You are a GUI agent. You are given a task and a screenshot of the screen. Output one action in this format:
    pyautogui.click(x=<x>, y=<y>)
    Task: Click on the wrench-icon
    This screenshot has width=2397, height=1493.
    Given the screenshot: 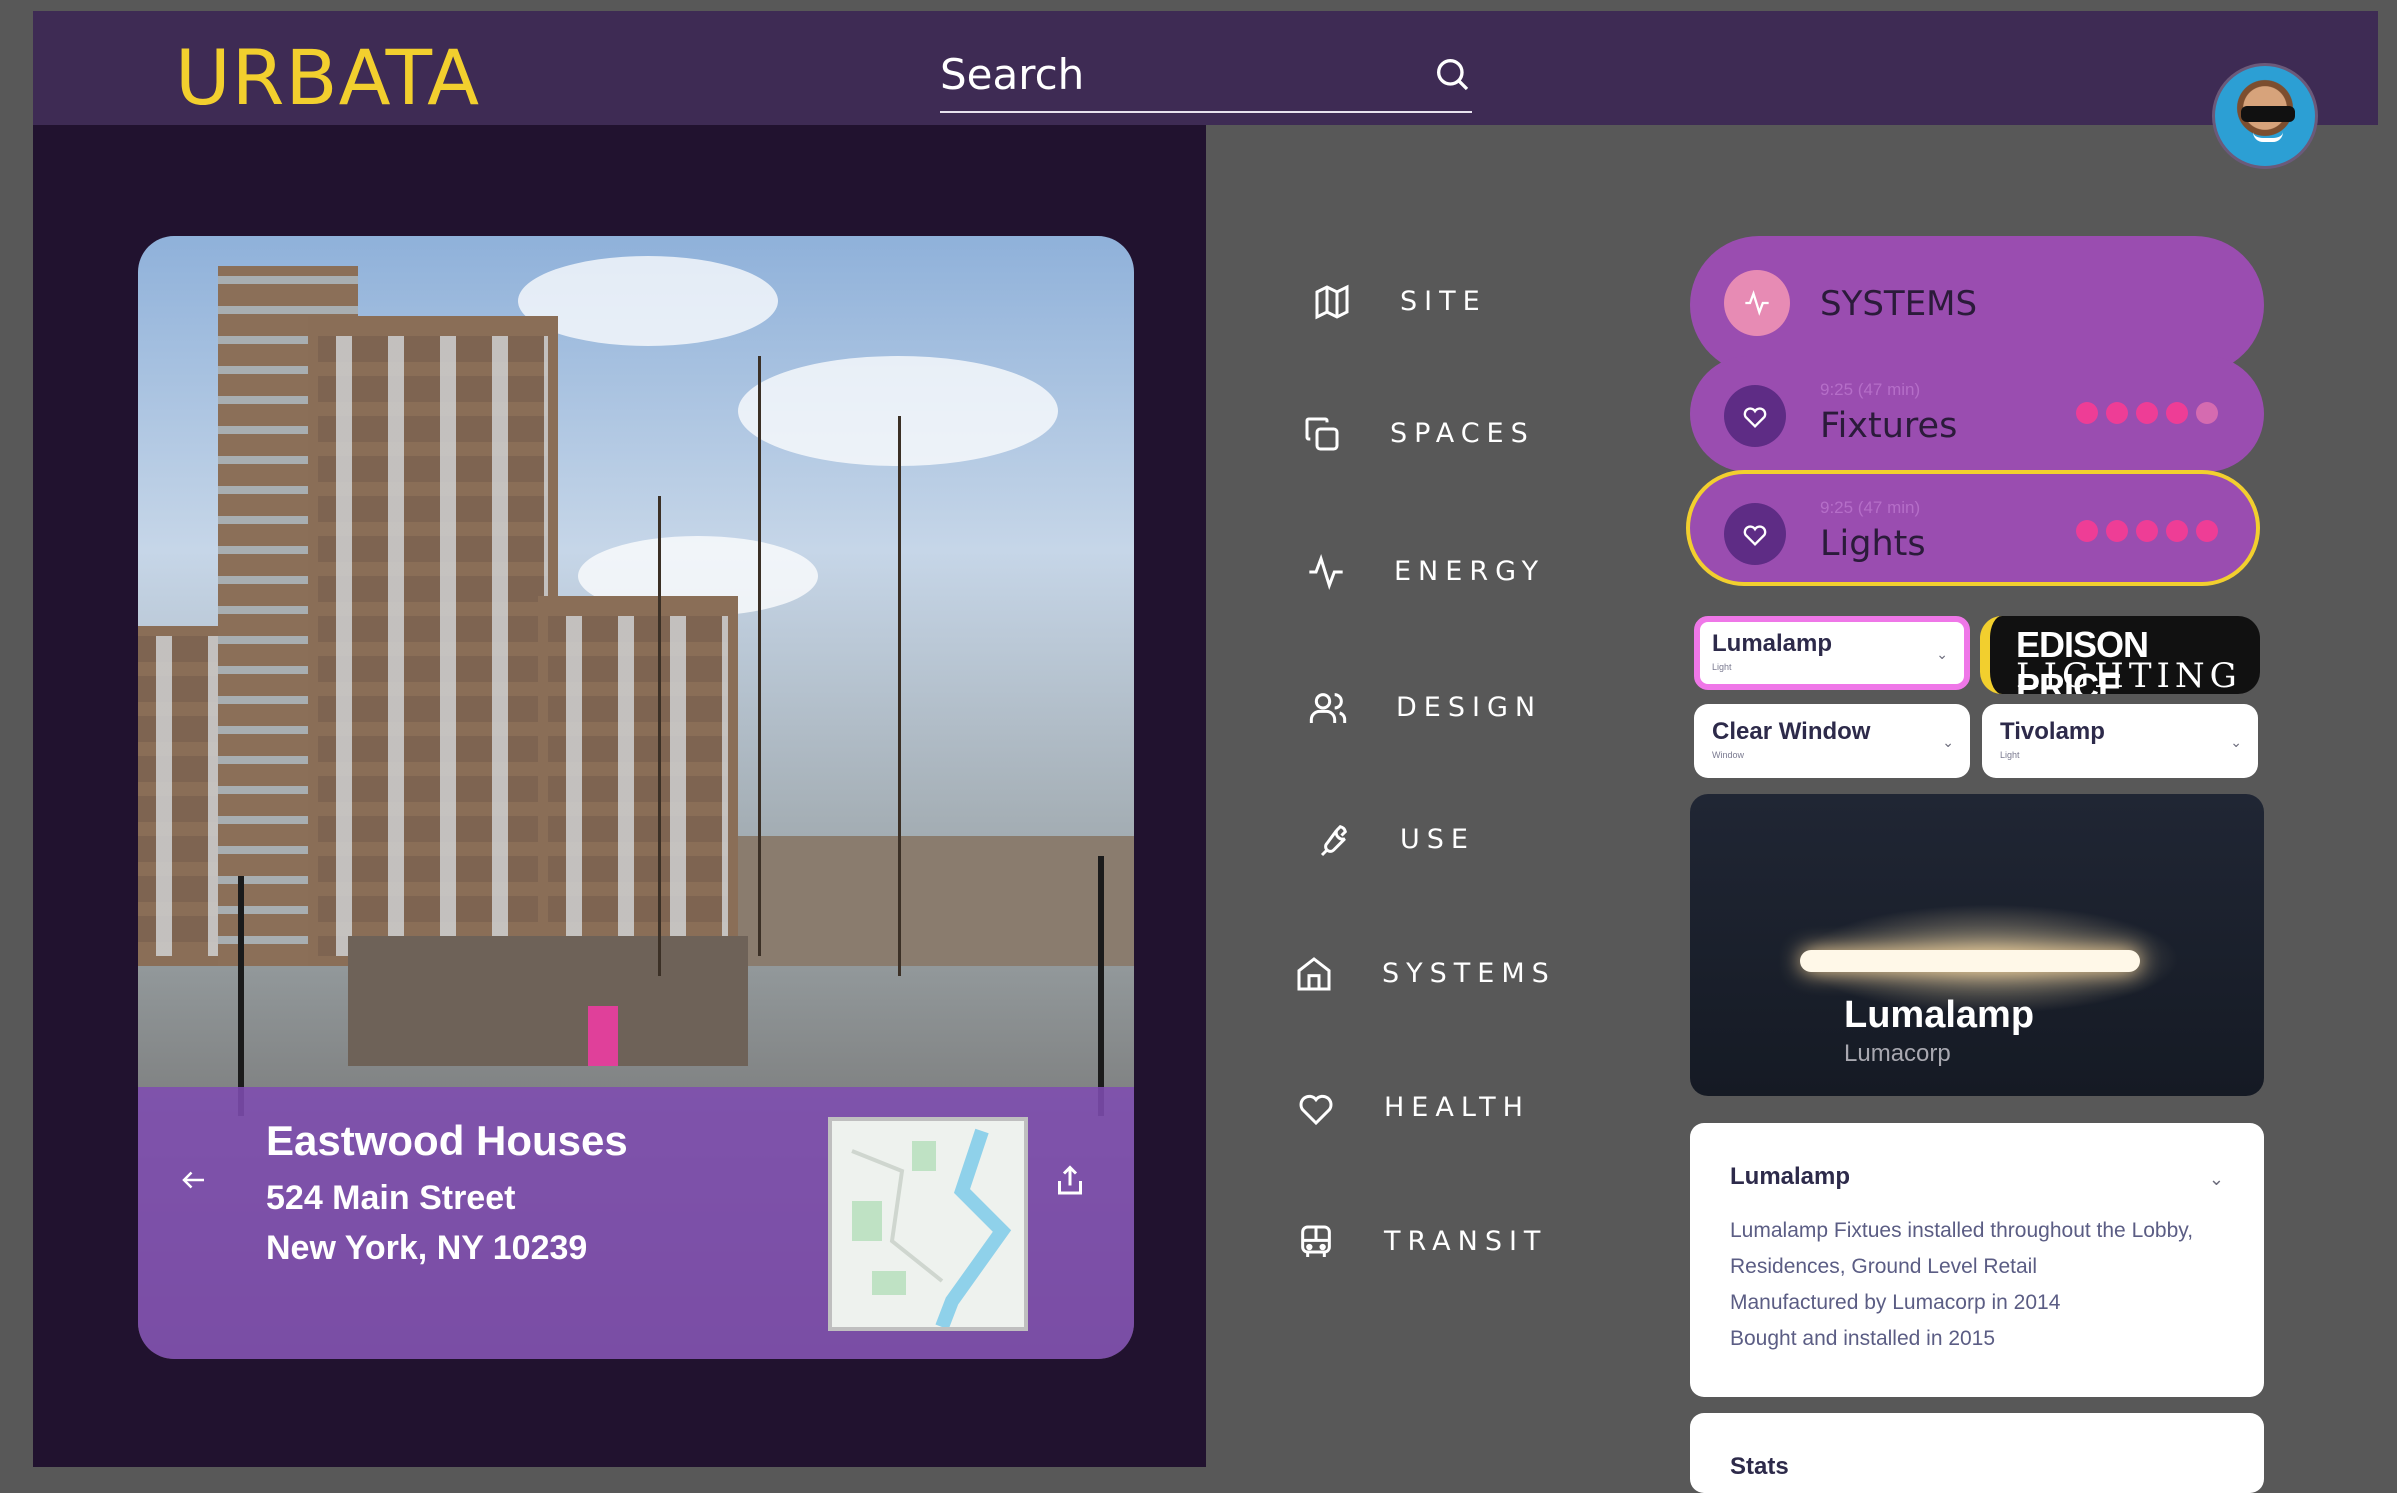 What is the action you would take?
    pyautogui.click(x=1333, y=841)
    